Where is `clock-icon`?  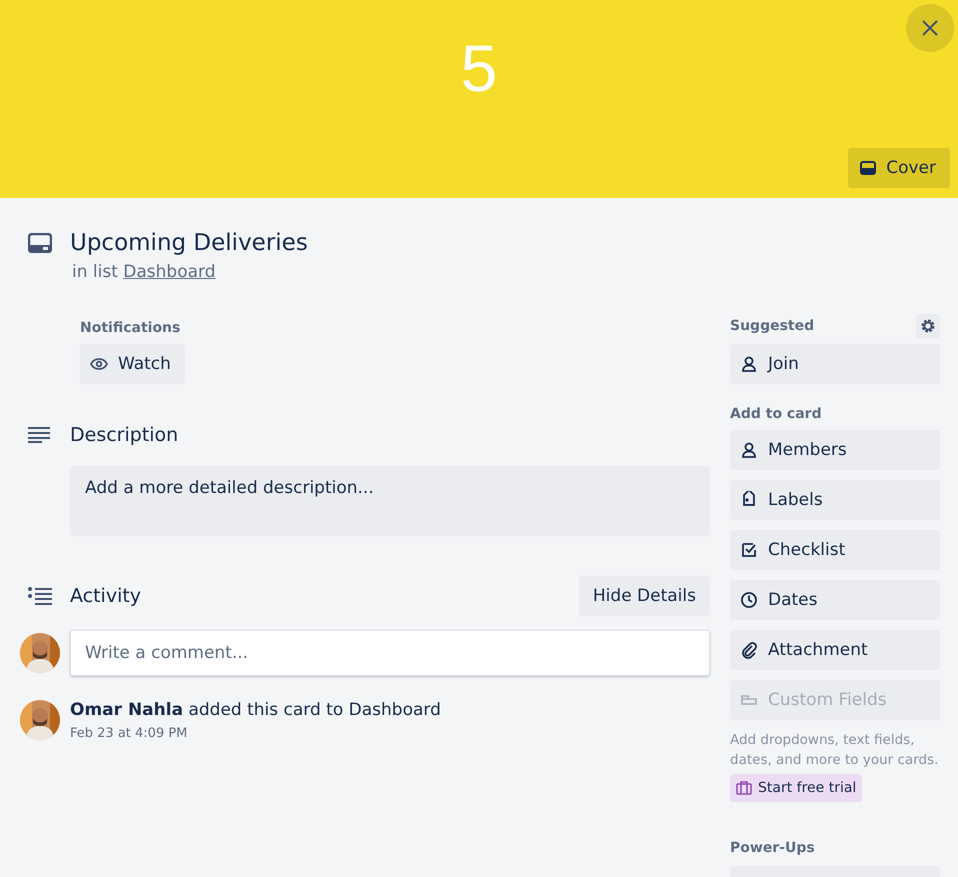
clock-icon is located at coordinates (749, 600).